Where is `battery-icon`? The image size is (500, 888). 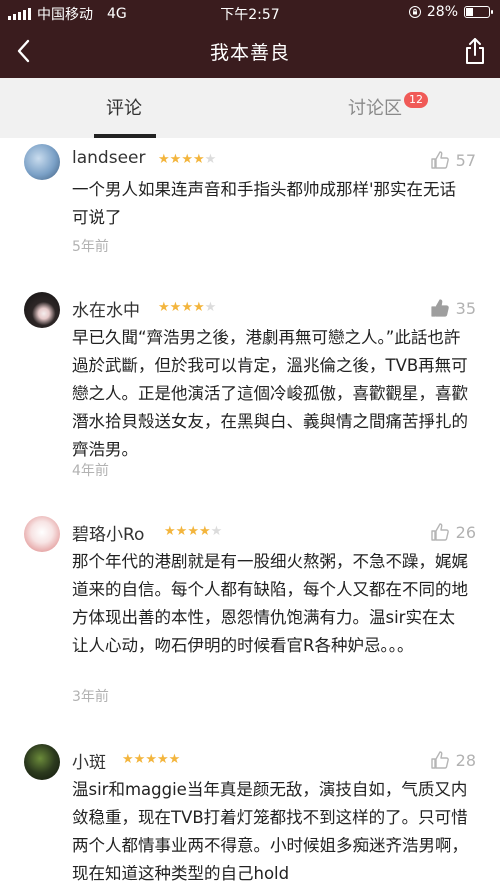
battery-icon is located at coordinates (478, 12).